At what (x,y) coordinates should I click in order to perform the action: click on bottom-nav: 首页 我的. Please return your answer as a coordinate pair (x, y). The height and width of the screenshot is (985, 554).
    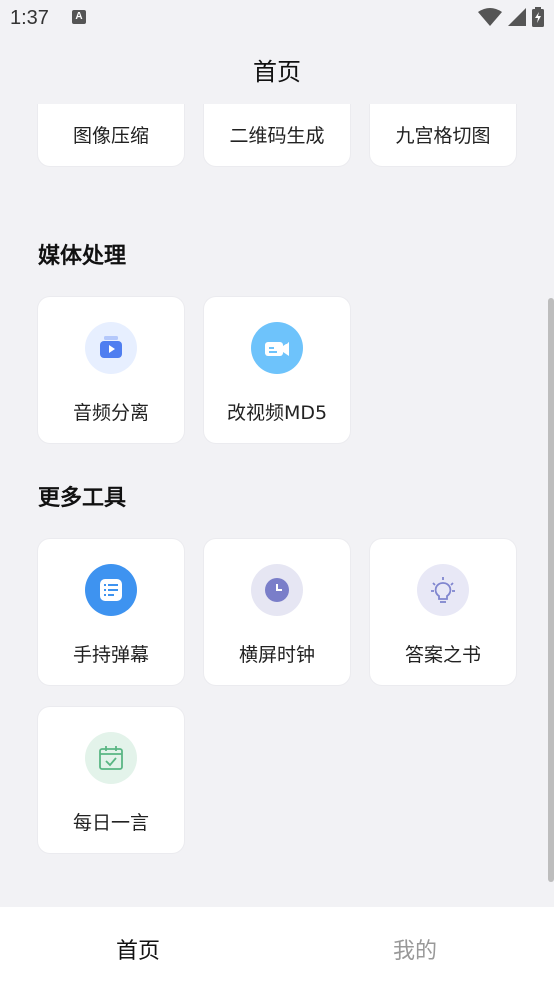
    Looking at the image, I should click on (277, 946).